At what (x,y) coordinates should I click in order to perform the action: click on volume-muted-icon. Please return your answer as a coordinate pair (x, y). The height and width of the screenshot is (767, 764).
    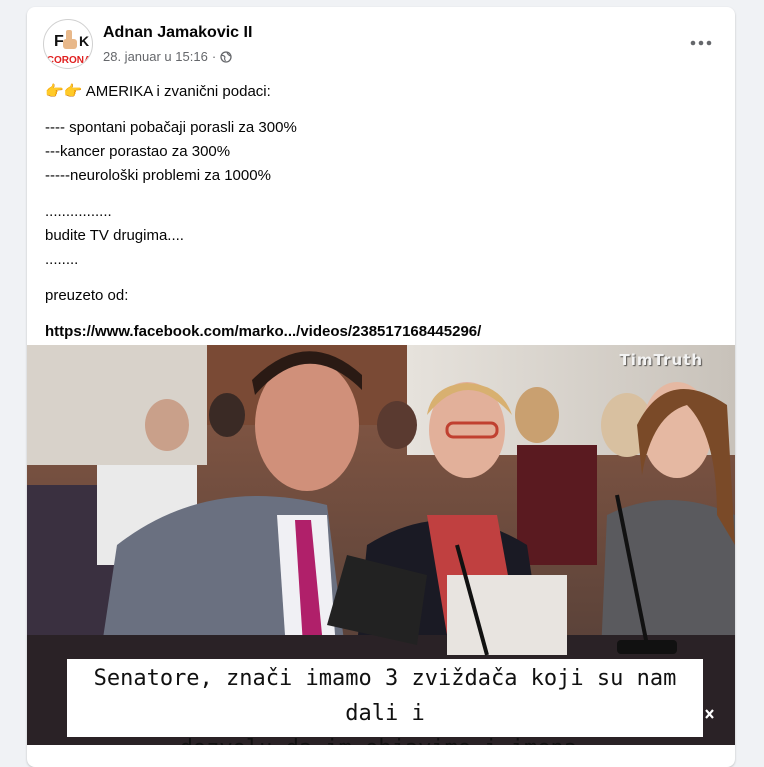
    Looking at the image, I should click on (702, 714).